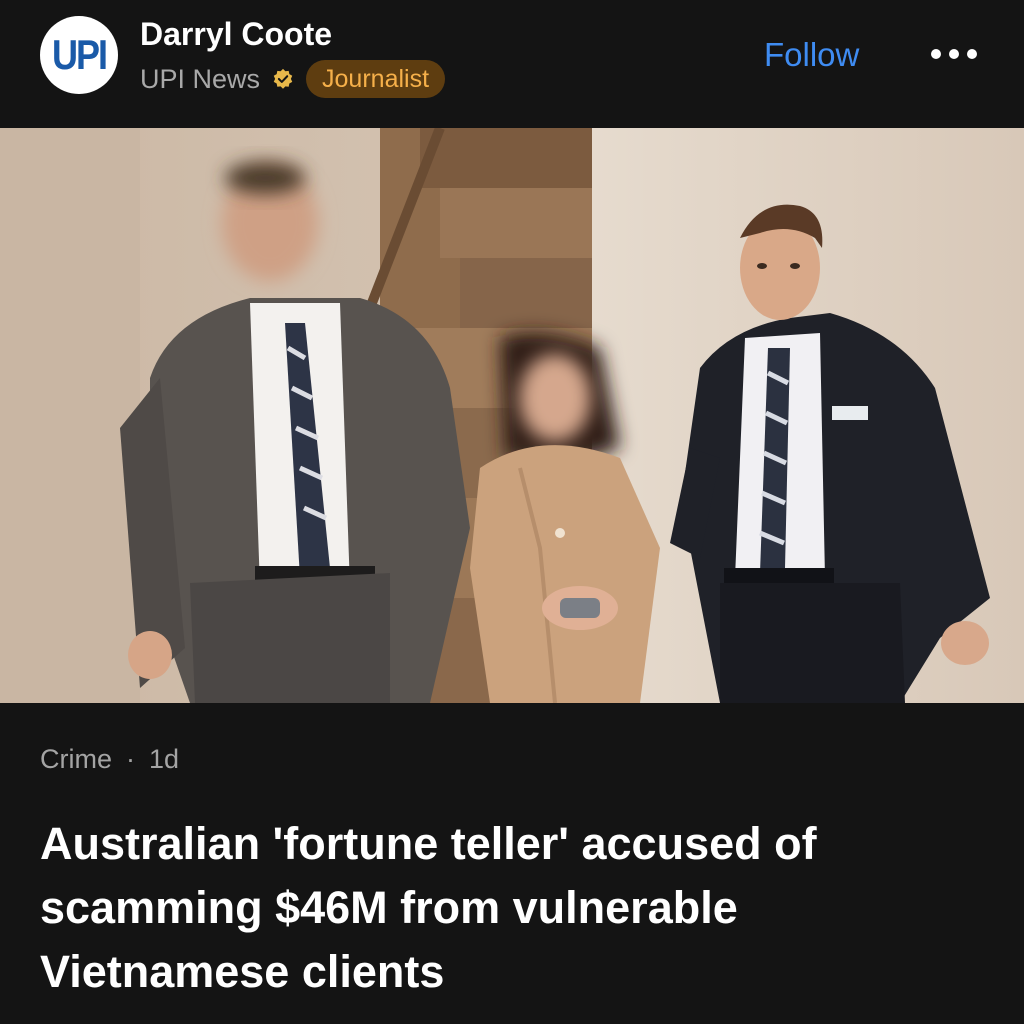  I want to click on more-horizontal-icon, so click(954, 54).